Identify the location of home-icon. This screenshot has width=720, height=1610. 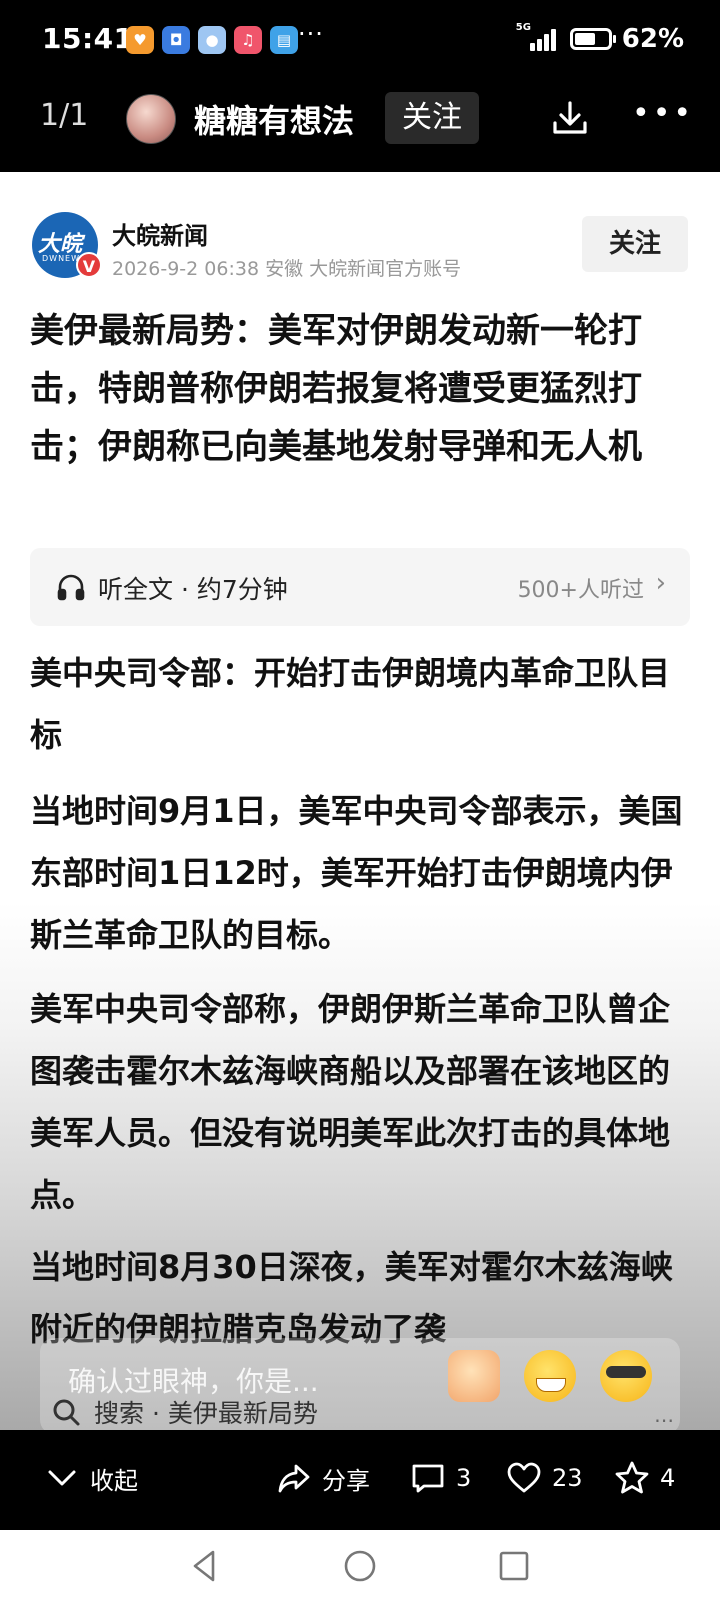
(360, 1566).